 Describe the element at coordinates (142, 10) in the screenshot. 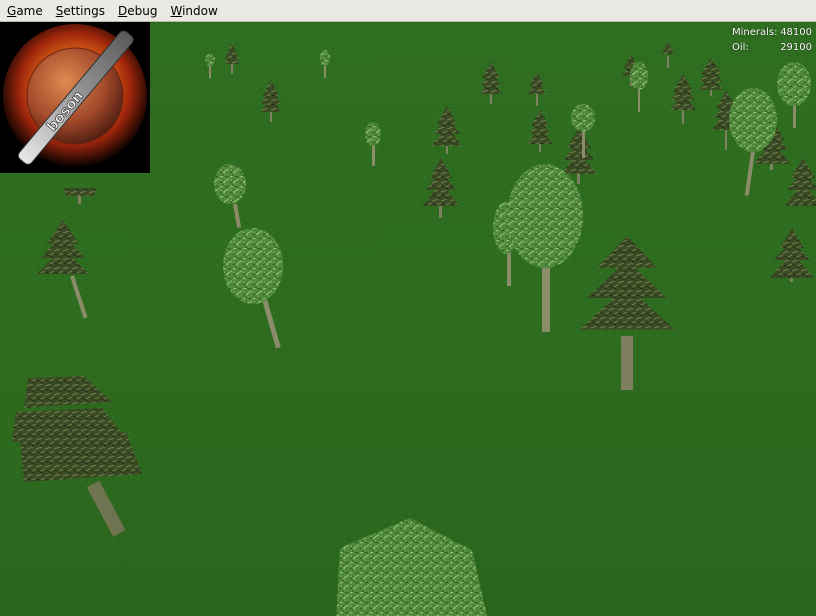

I see `menu-debug-label: ebug` at that location.